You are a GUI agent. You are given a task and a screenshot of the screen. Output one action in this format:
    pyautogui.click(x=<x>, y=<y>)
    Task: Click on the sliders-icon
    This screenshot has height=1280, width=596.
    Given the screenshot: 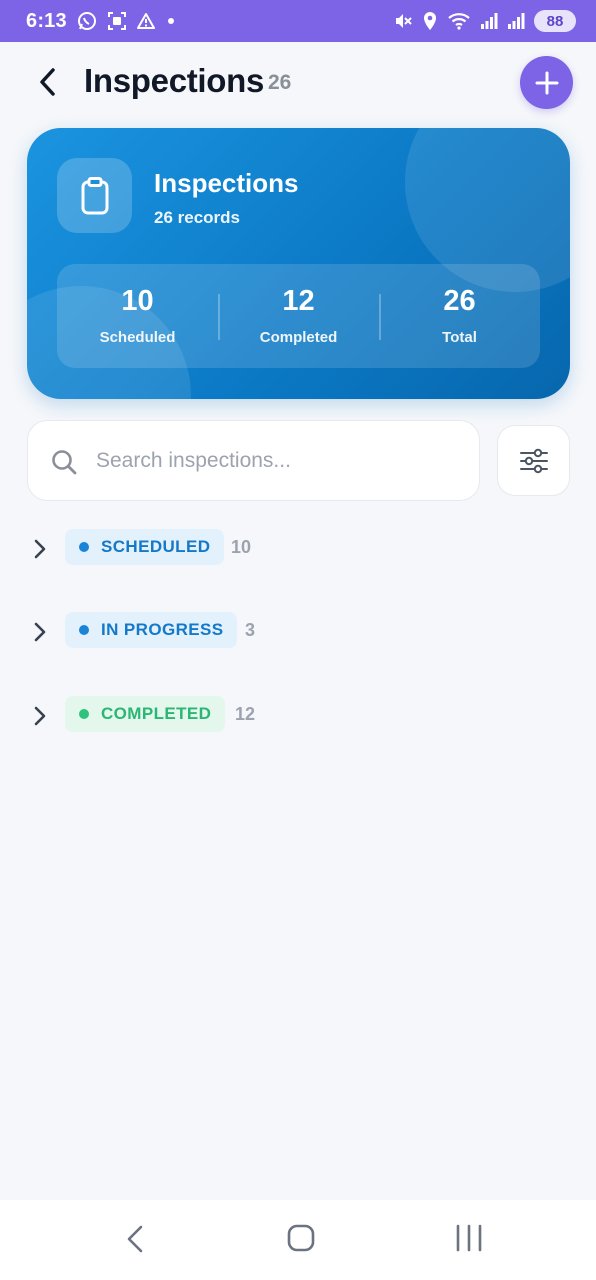 What is the action you would take?
    pyautogui.click(x=533, y=460)
    